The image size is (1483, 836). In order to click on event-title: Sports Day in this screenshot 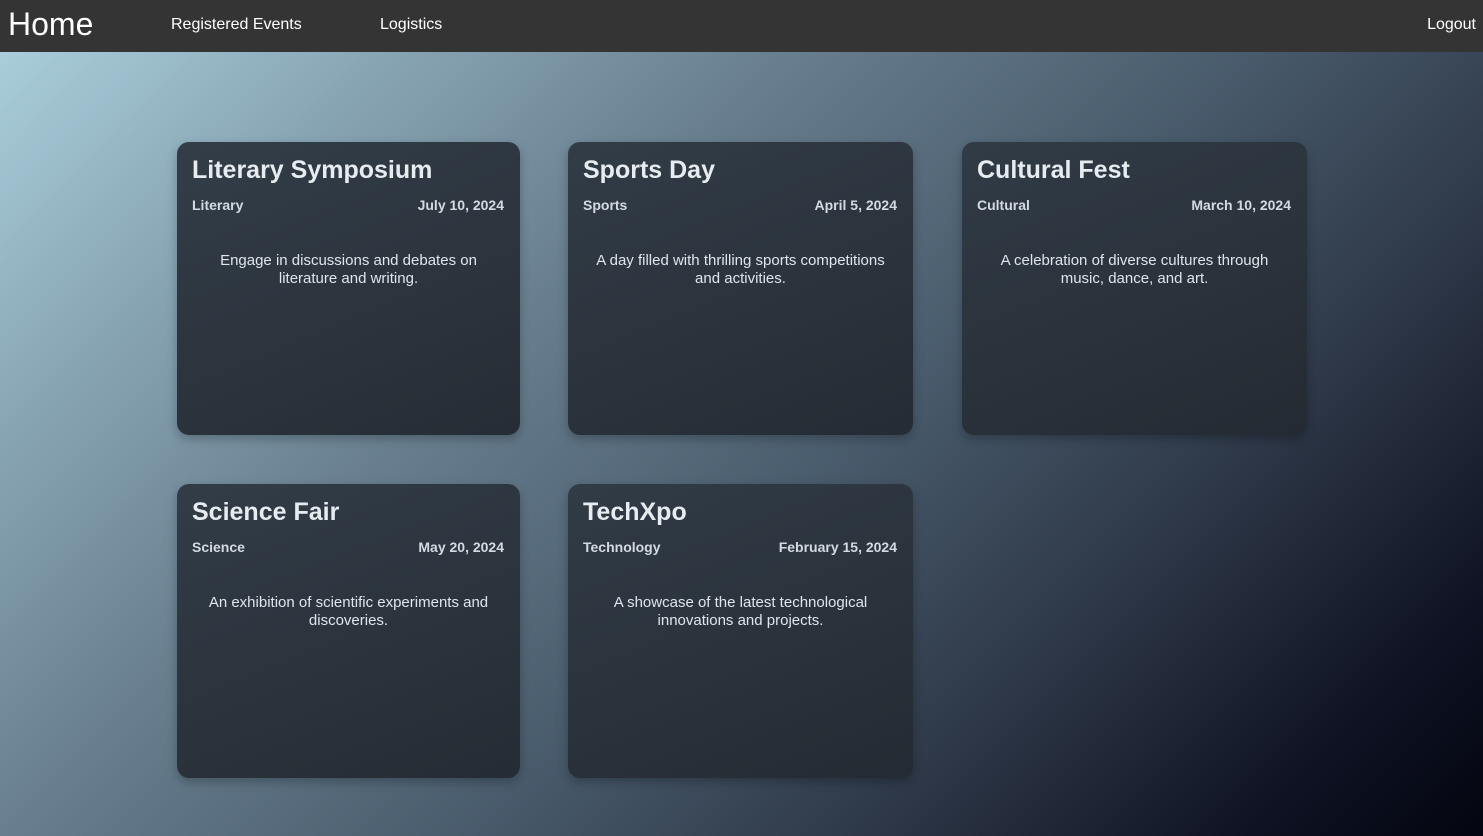, I will do `click(649, 170)`.